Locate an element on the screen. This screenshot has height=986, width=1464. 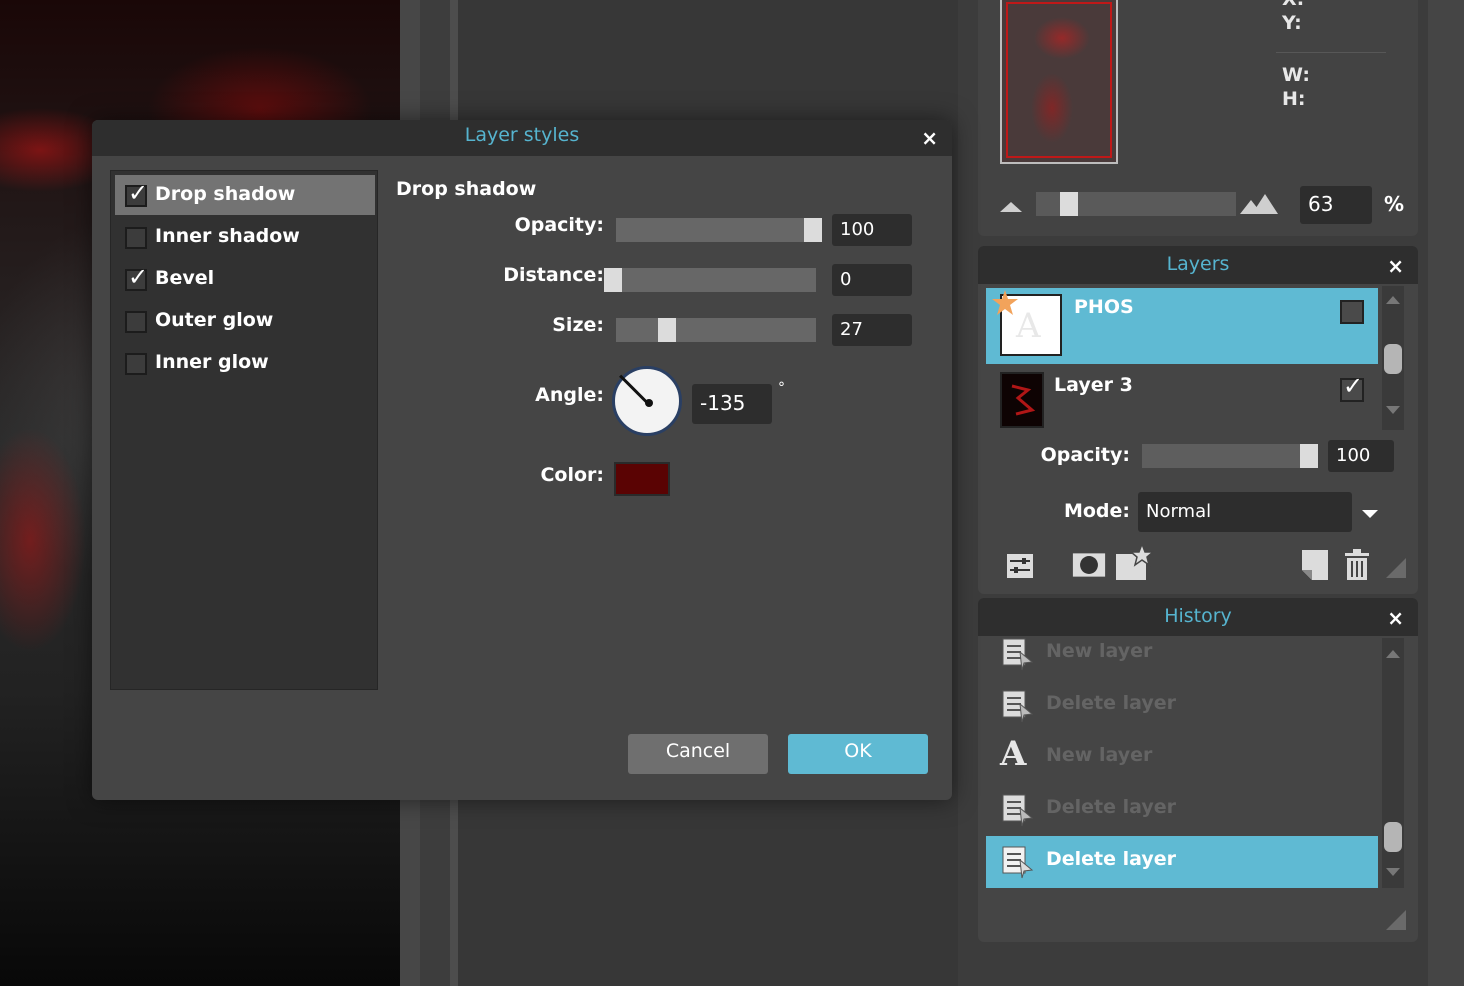
layers-scrollbar-thumb is located at coordinates (1393, 359).